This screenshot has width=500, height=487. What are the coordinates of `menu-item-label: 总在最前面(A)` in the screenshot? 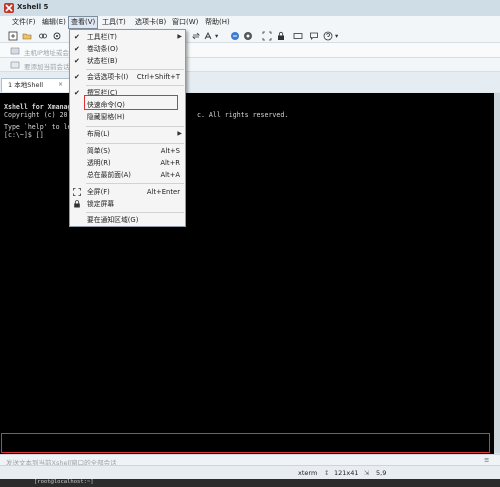 It's located at (109, 175).